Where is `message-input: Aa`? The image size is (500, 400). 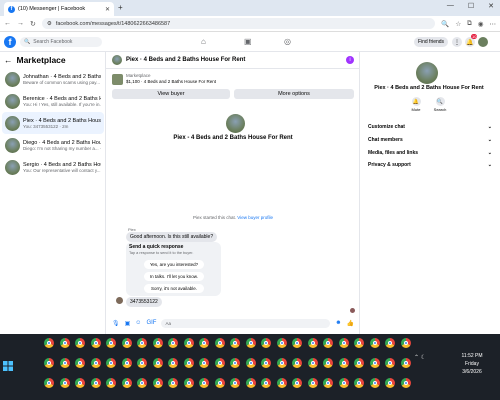 message-input: Aa is located at coordinates (246, 323).